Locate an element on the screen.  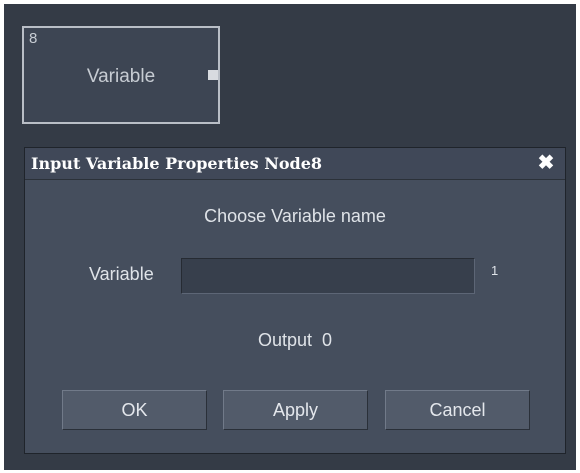
apply-button: Apply is located at coordinates (295, 410).